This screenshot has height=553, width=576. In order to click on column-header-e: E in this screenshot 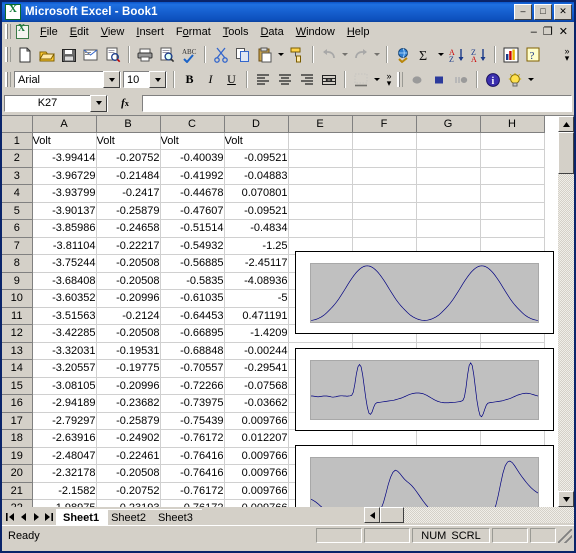, I will do `click(320, 124)`.